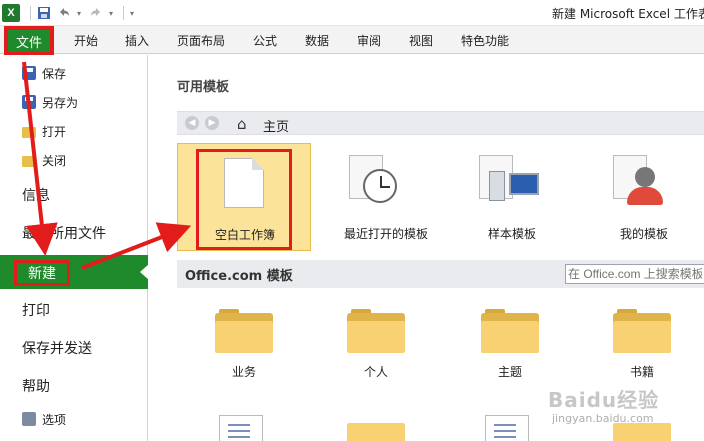 The height and width of the screenshot is (441, 704). What do you see at coordinates (54, 419) in the screenshot?
I see `nav-options-label: 选项` at bounding box center [54, 419].